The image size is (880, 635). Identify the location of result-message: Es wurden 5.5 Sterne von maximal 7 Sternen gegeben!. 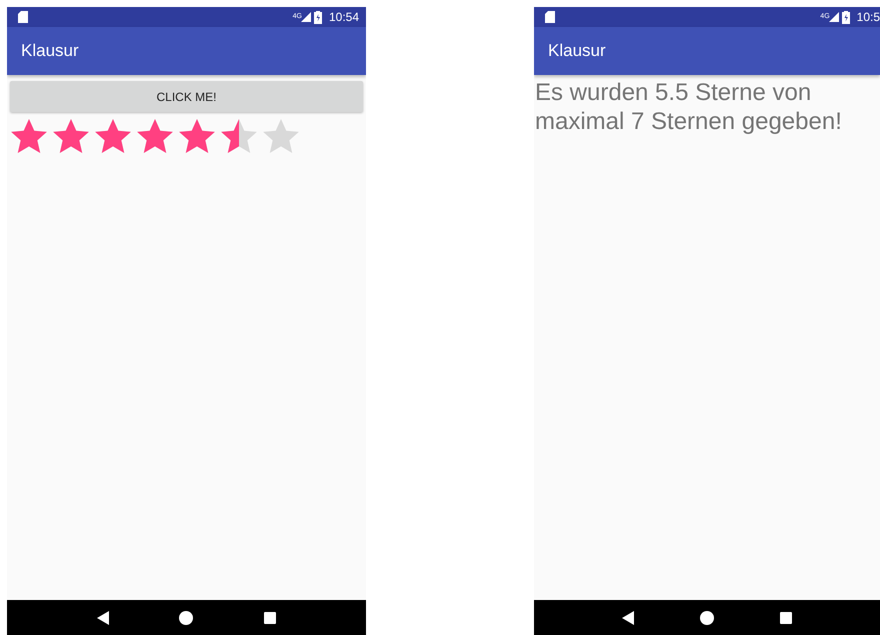
(689, 108).